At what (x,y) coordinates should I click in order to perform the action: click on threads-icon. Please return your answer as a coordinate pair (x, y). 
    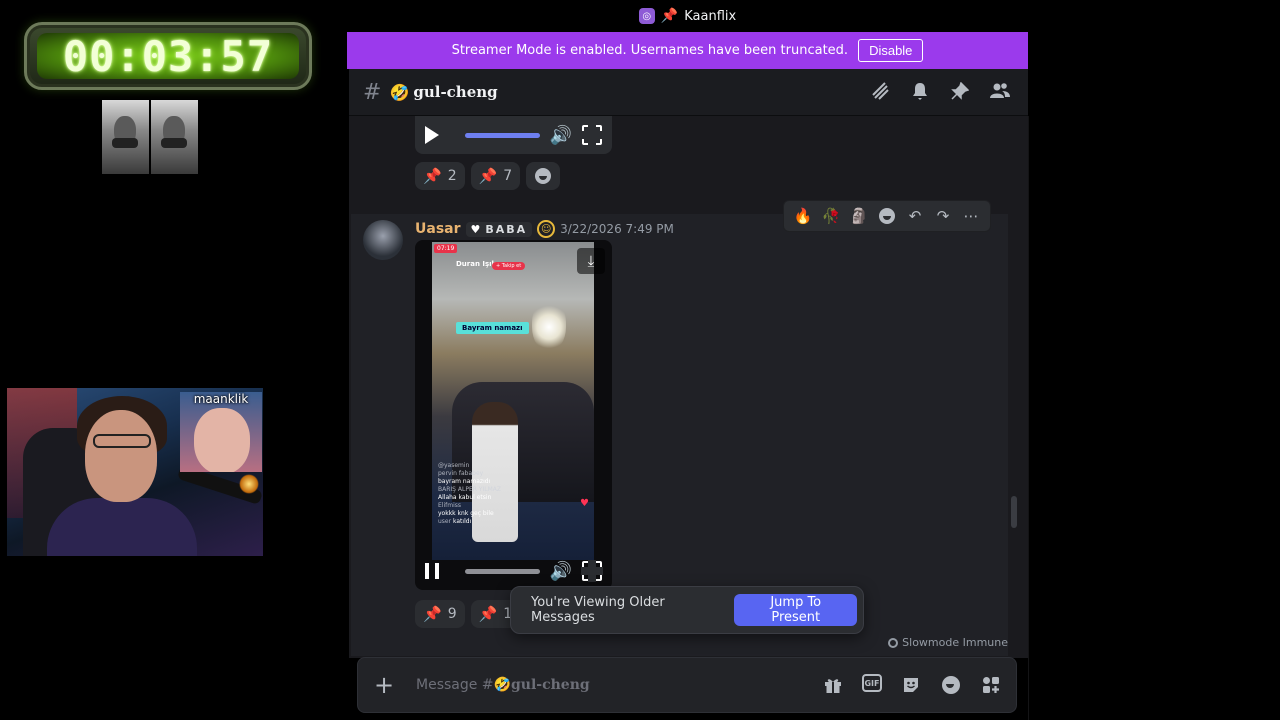
    Looking at the image, I should click on (880, 91).